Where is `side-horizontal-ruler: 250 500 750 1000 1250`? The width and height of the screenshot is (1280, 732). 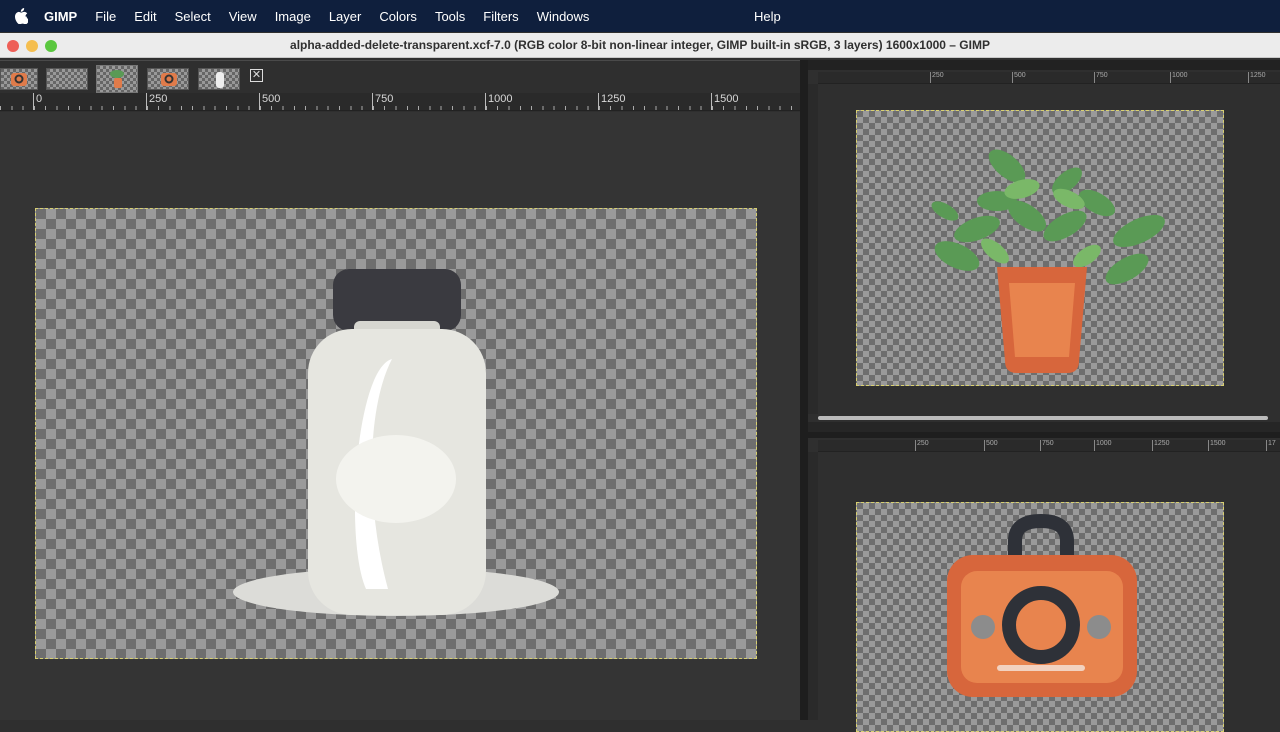 side-horizontal-ruler: 250 500 750 1000 1250 is located at coordinates (1049, 78).